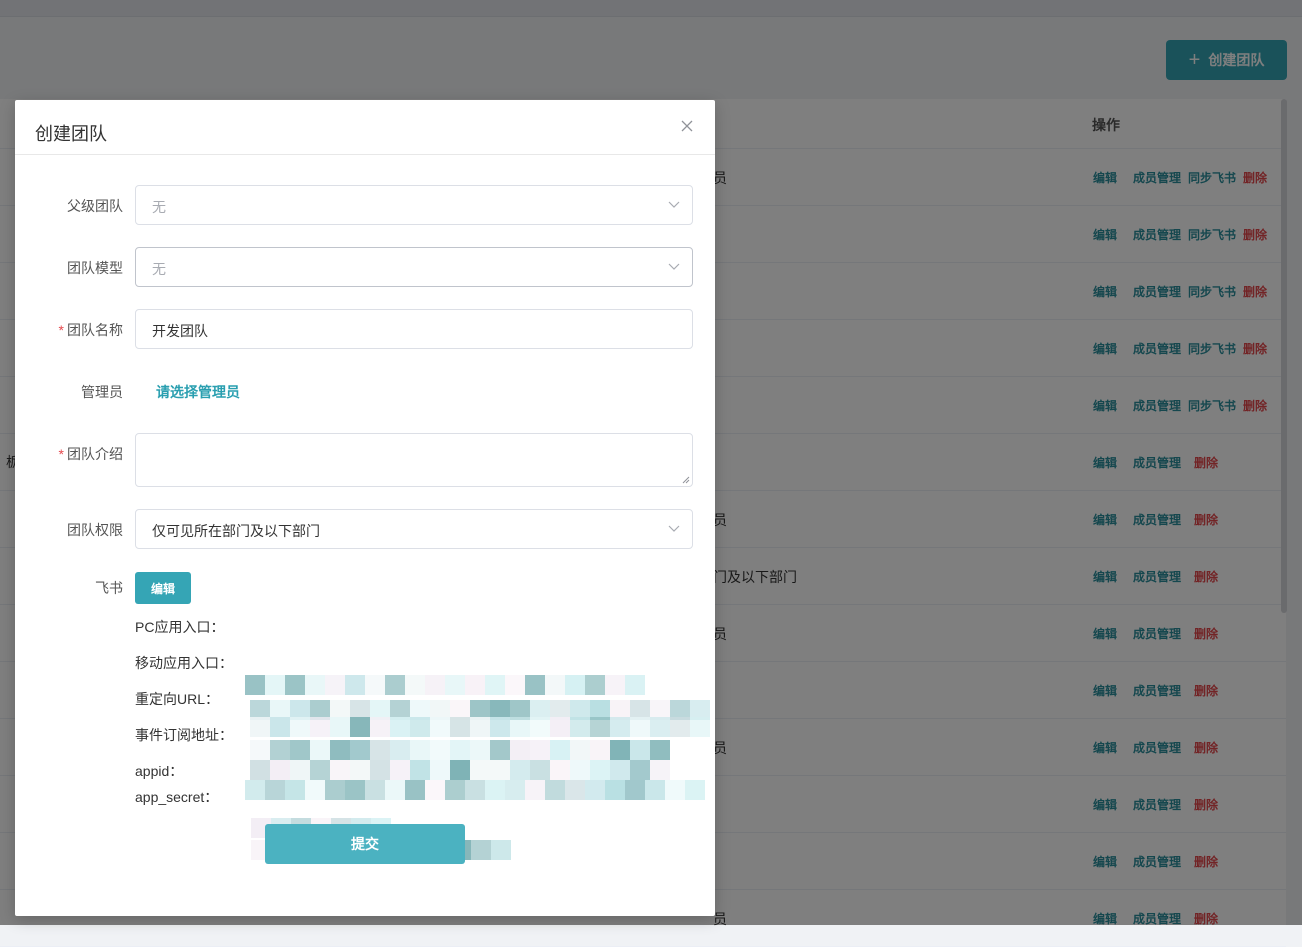 The height and width of the screenshot is (947, 1302). I want to click on close-icon, so click(687, 126).